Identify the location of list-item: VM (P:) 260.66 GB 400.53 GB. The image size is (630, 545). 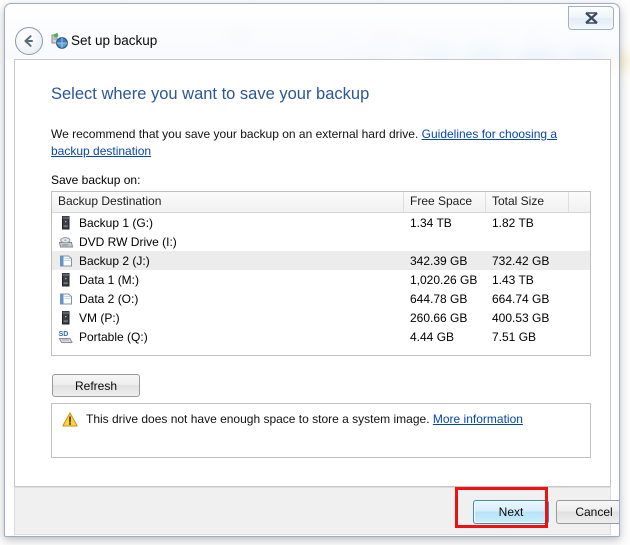
(321, 317).